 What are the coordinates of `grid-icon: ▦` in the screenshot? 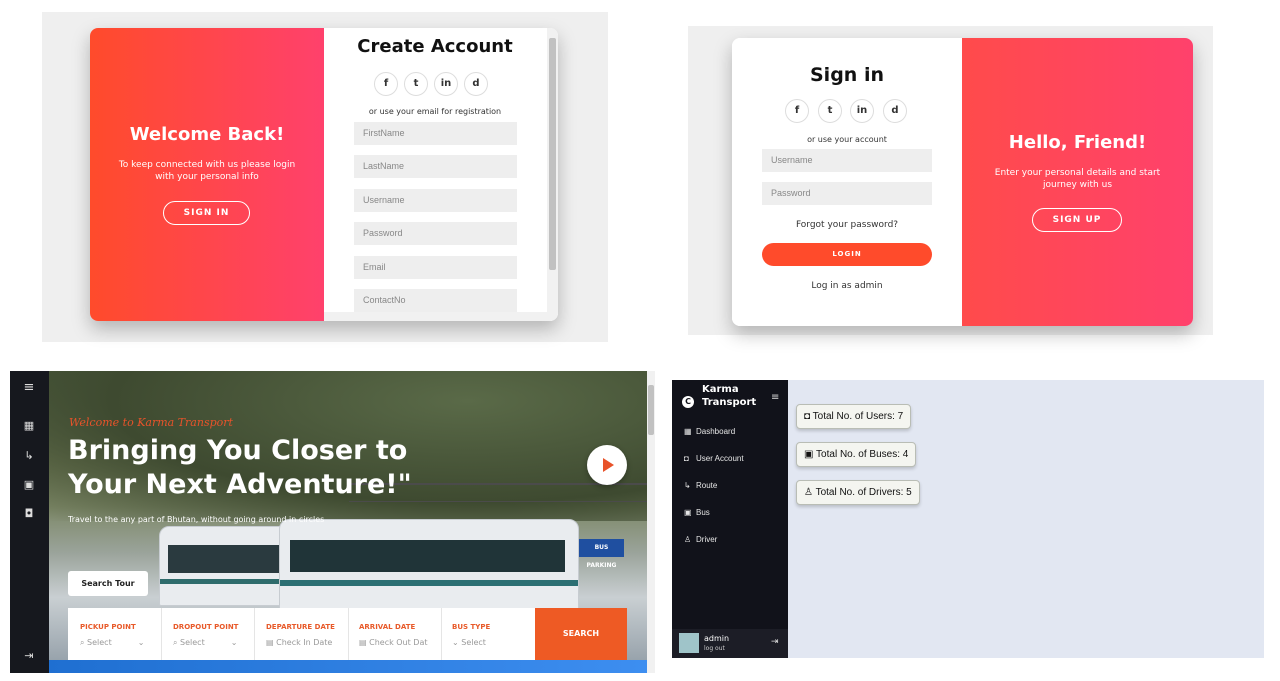 It's located at (688, 431).